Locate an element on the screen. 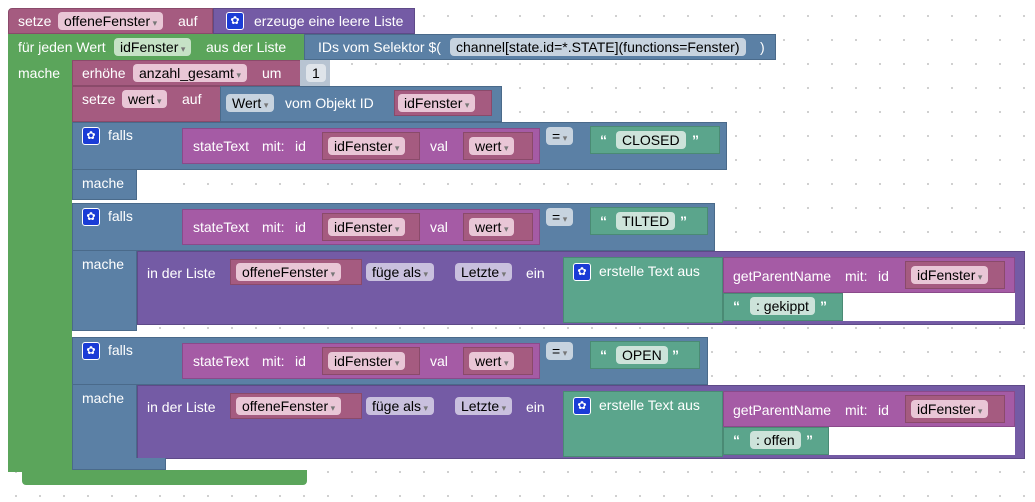 Image resolution: width=1035 pixels, height=502 pixels. selector-close: ) is located at coordinates (762, 47).